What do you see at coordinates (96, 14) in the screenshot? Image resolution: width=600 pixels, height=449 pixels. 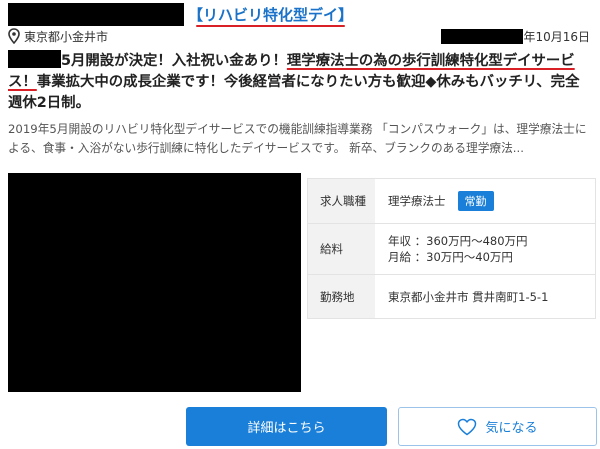 I see `redacted-facility-name` at bounding box center [96, 14].